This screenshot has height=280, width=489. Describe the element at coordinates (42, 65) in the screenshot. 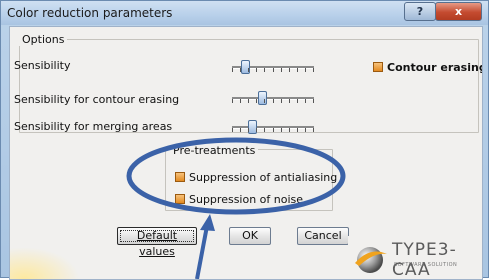

I see `sensibility-label: Sensibility` at that location.